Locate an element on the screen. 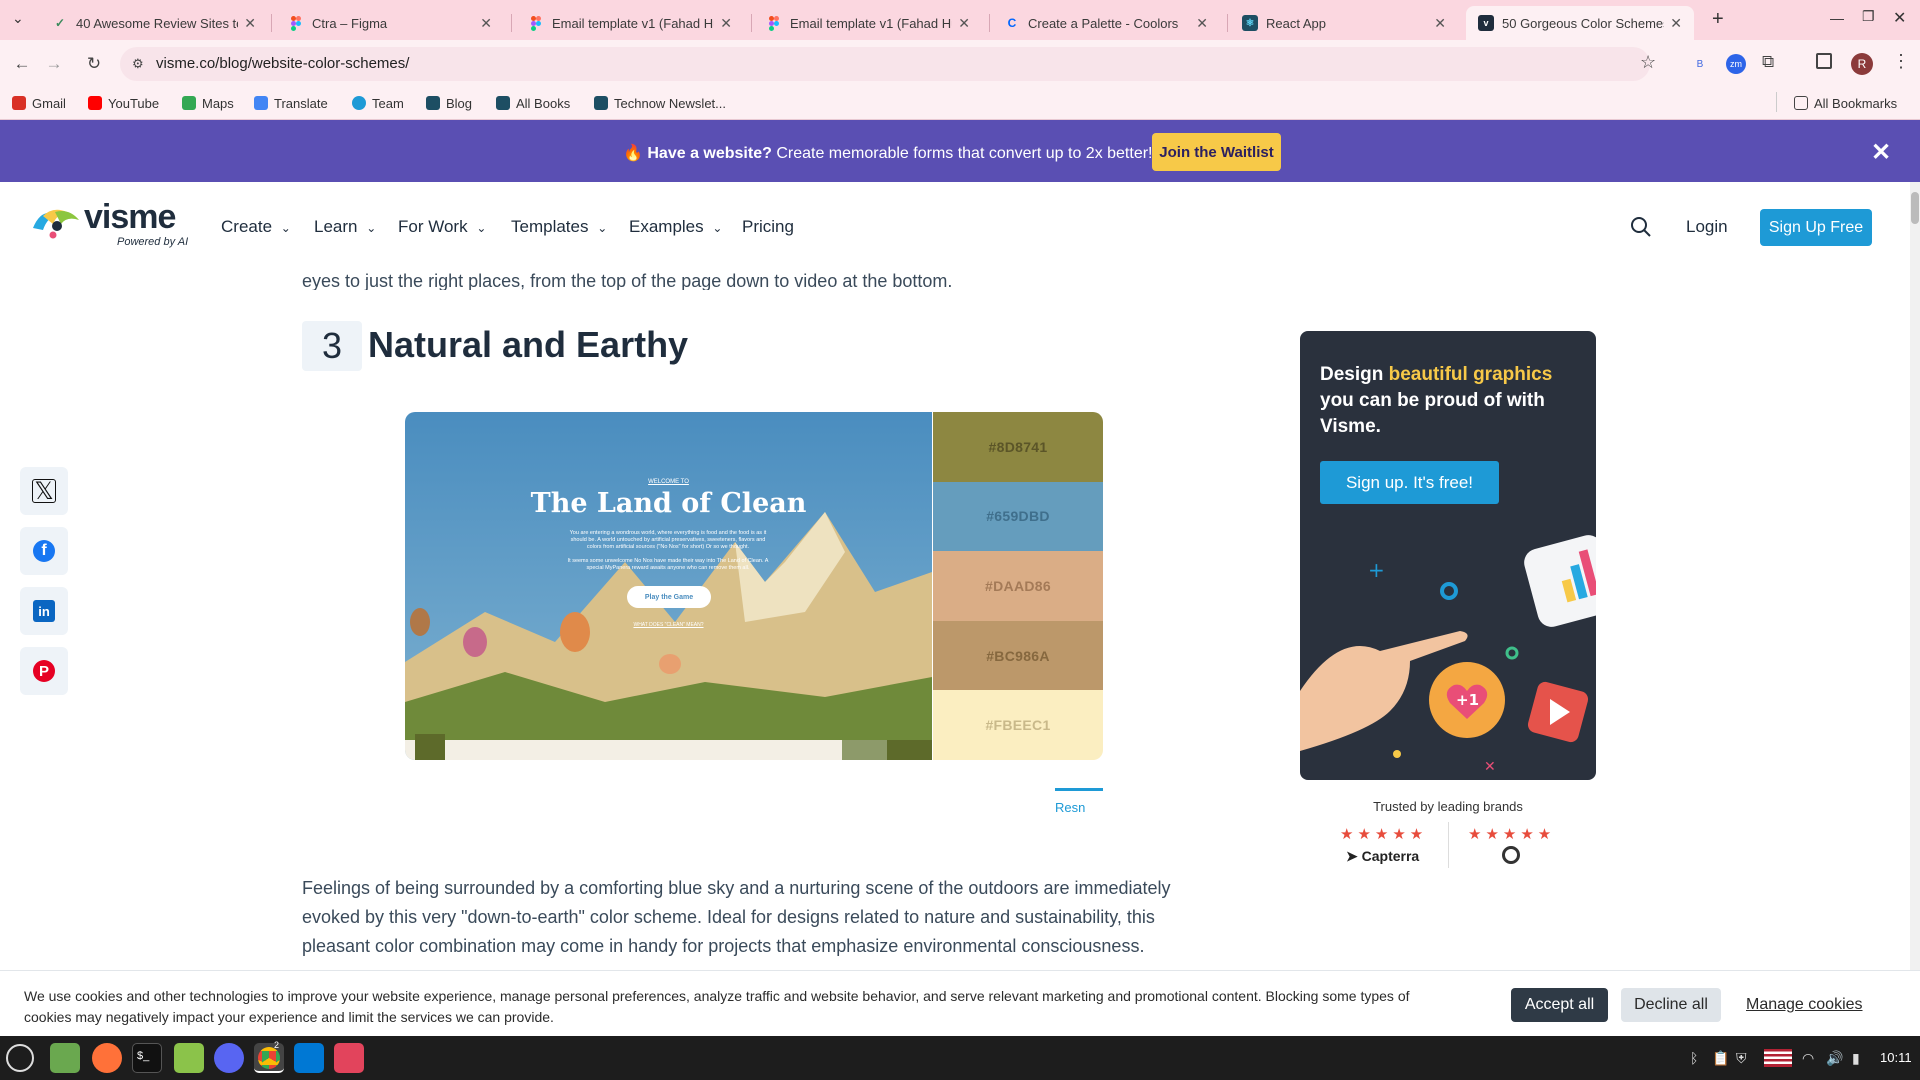 This screenshot has height=1080, width=1920. bookmark-maps: Maps is located at coordinates (208, 103).